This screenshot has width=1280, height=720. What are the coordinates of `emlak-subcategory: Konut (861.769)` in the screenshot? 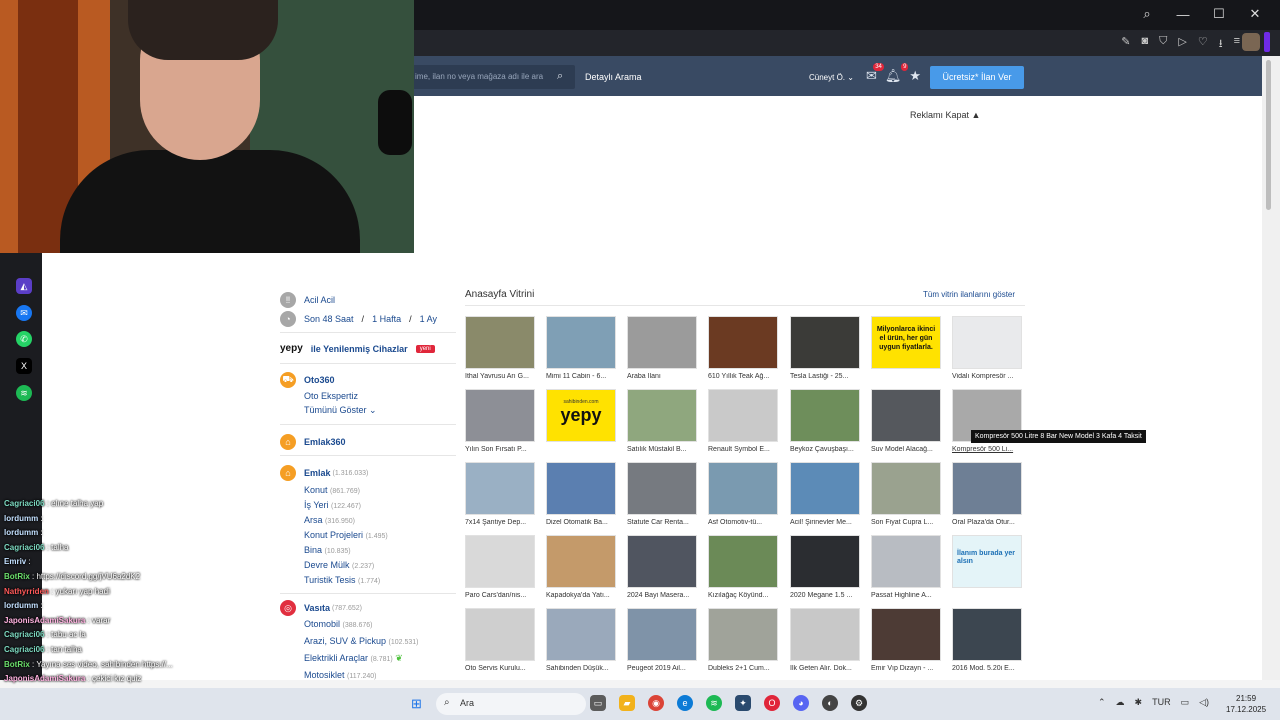 It's located at (332, 490).